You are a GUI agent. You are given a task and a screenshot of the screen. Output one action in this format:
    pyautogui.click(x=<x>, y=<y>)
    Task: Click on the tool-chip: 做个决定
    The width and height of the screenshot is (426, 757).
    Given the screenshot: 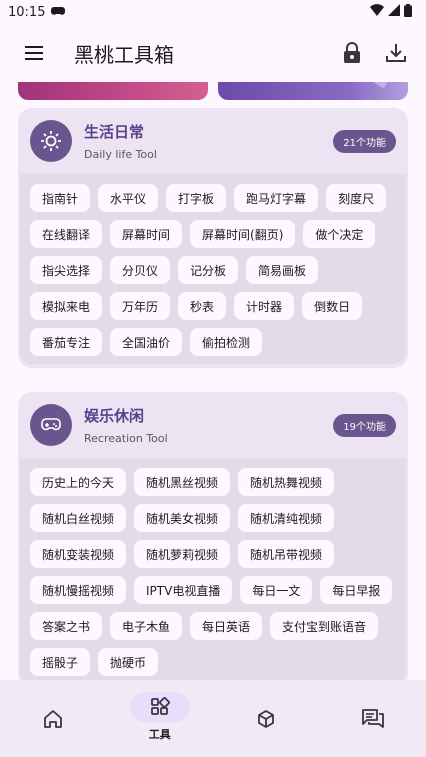 What is the action you would take?
    pyautogui.click(x=339, y=234)
    